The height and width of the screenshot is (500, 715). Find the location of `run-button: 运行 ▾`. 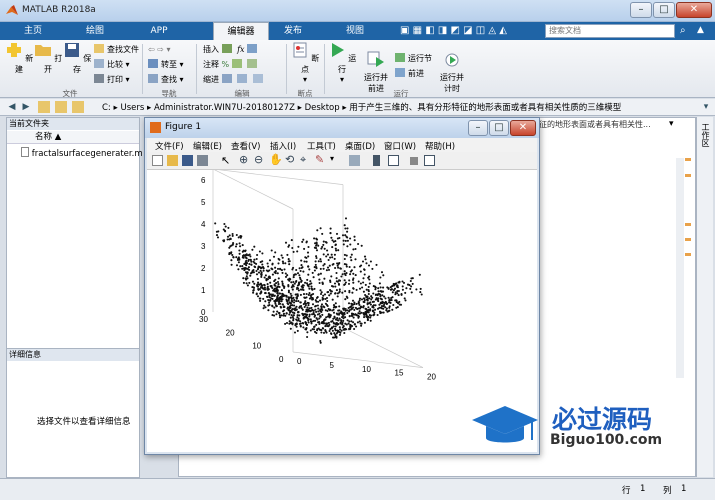

run-button: 运行 ▾ is located at coordinates (342, 63).